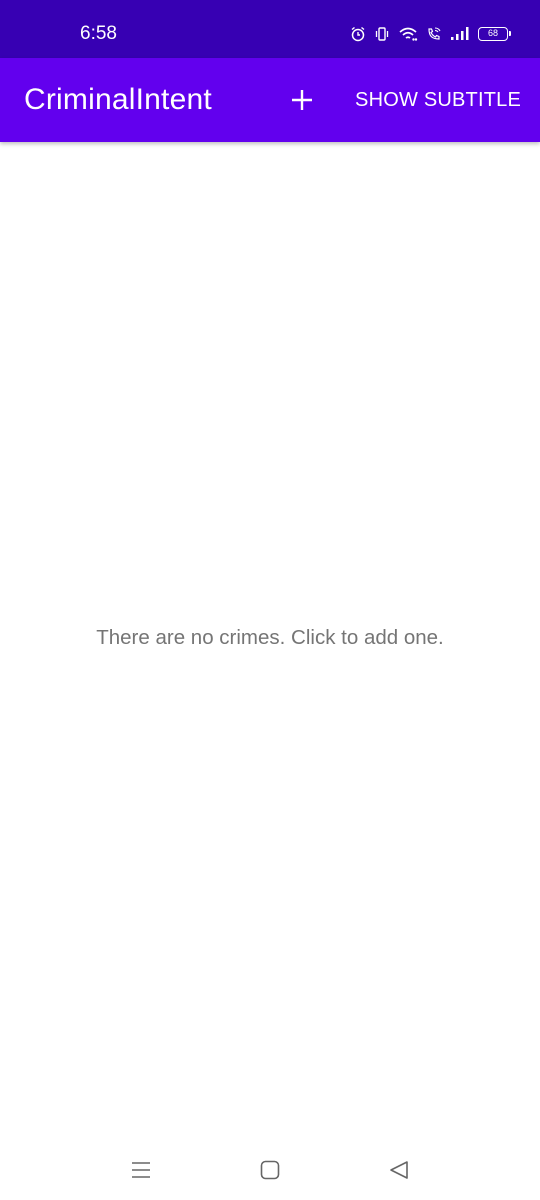 This screenshot has height=1200, width=540. I want to click on back-icon, so click(399, 1170).